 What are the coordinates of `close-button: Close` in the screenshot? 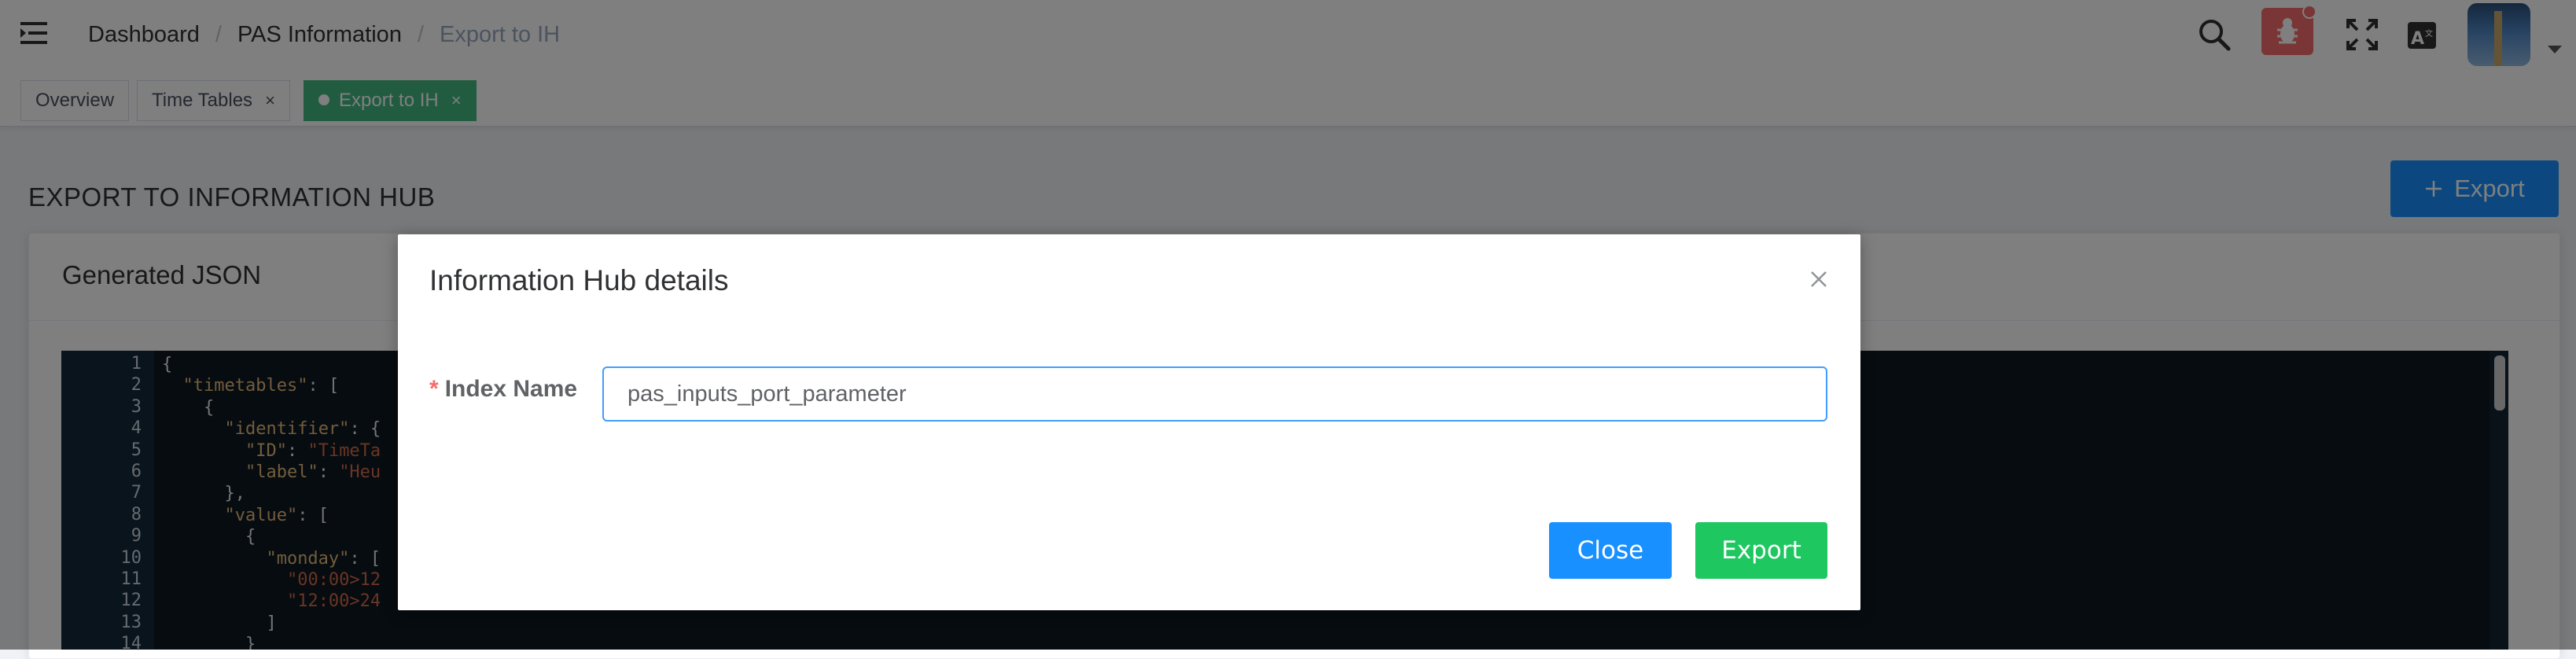 It's located at (1610, 550).